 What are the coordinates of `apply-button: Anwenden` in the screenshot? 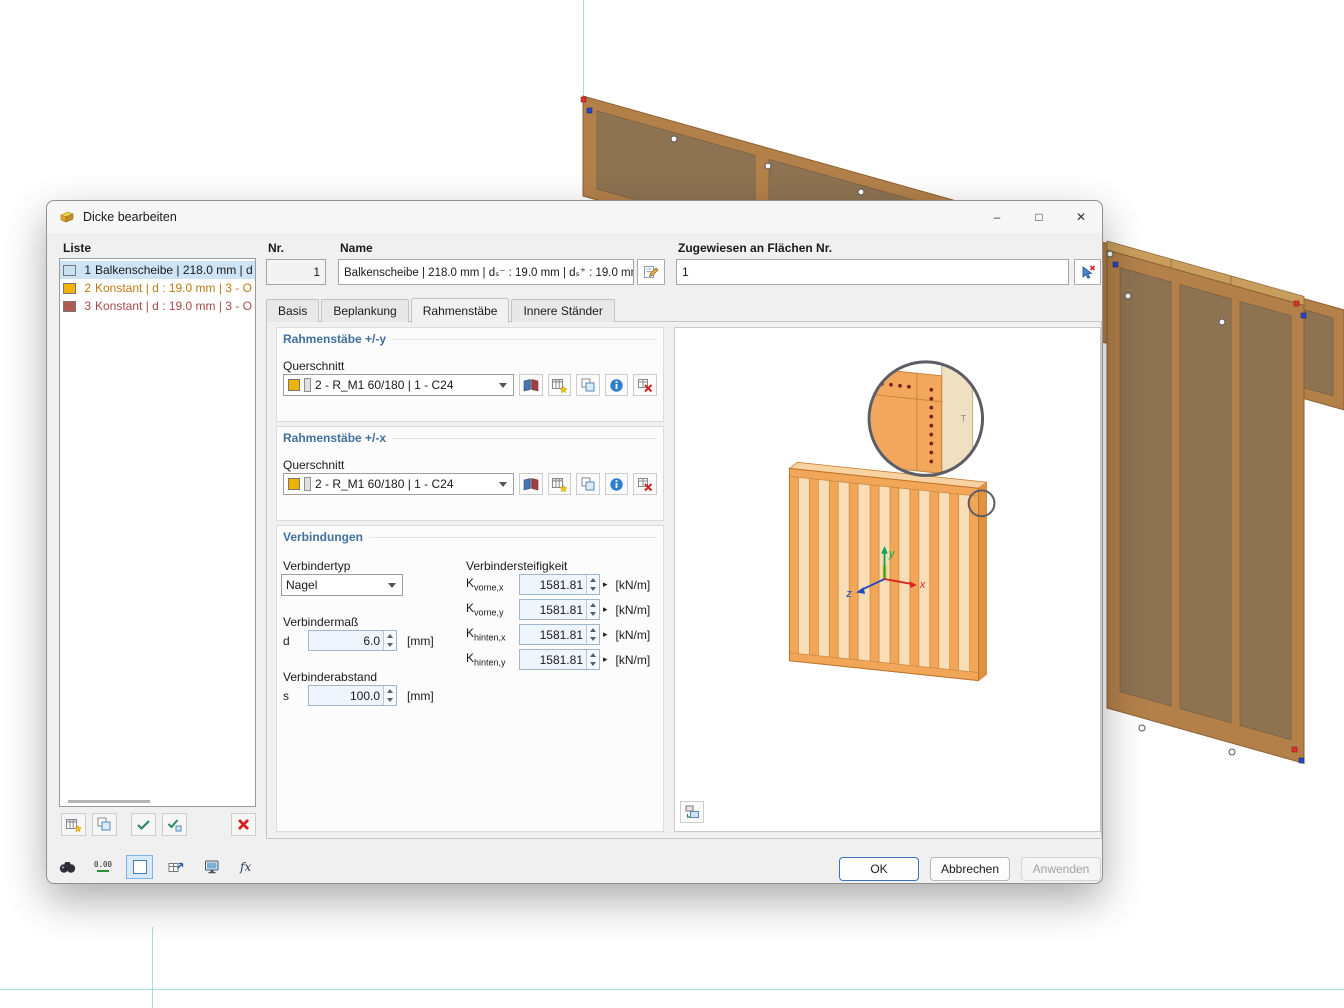 It's located at (1061, 869).